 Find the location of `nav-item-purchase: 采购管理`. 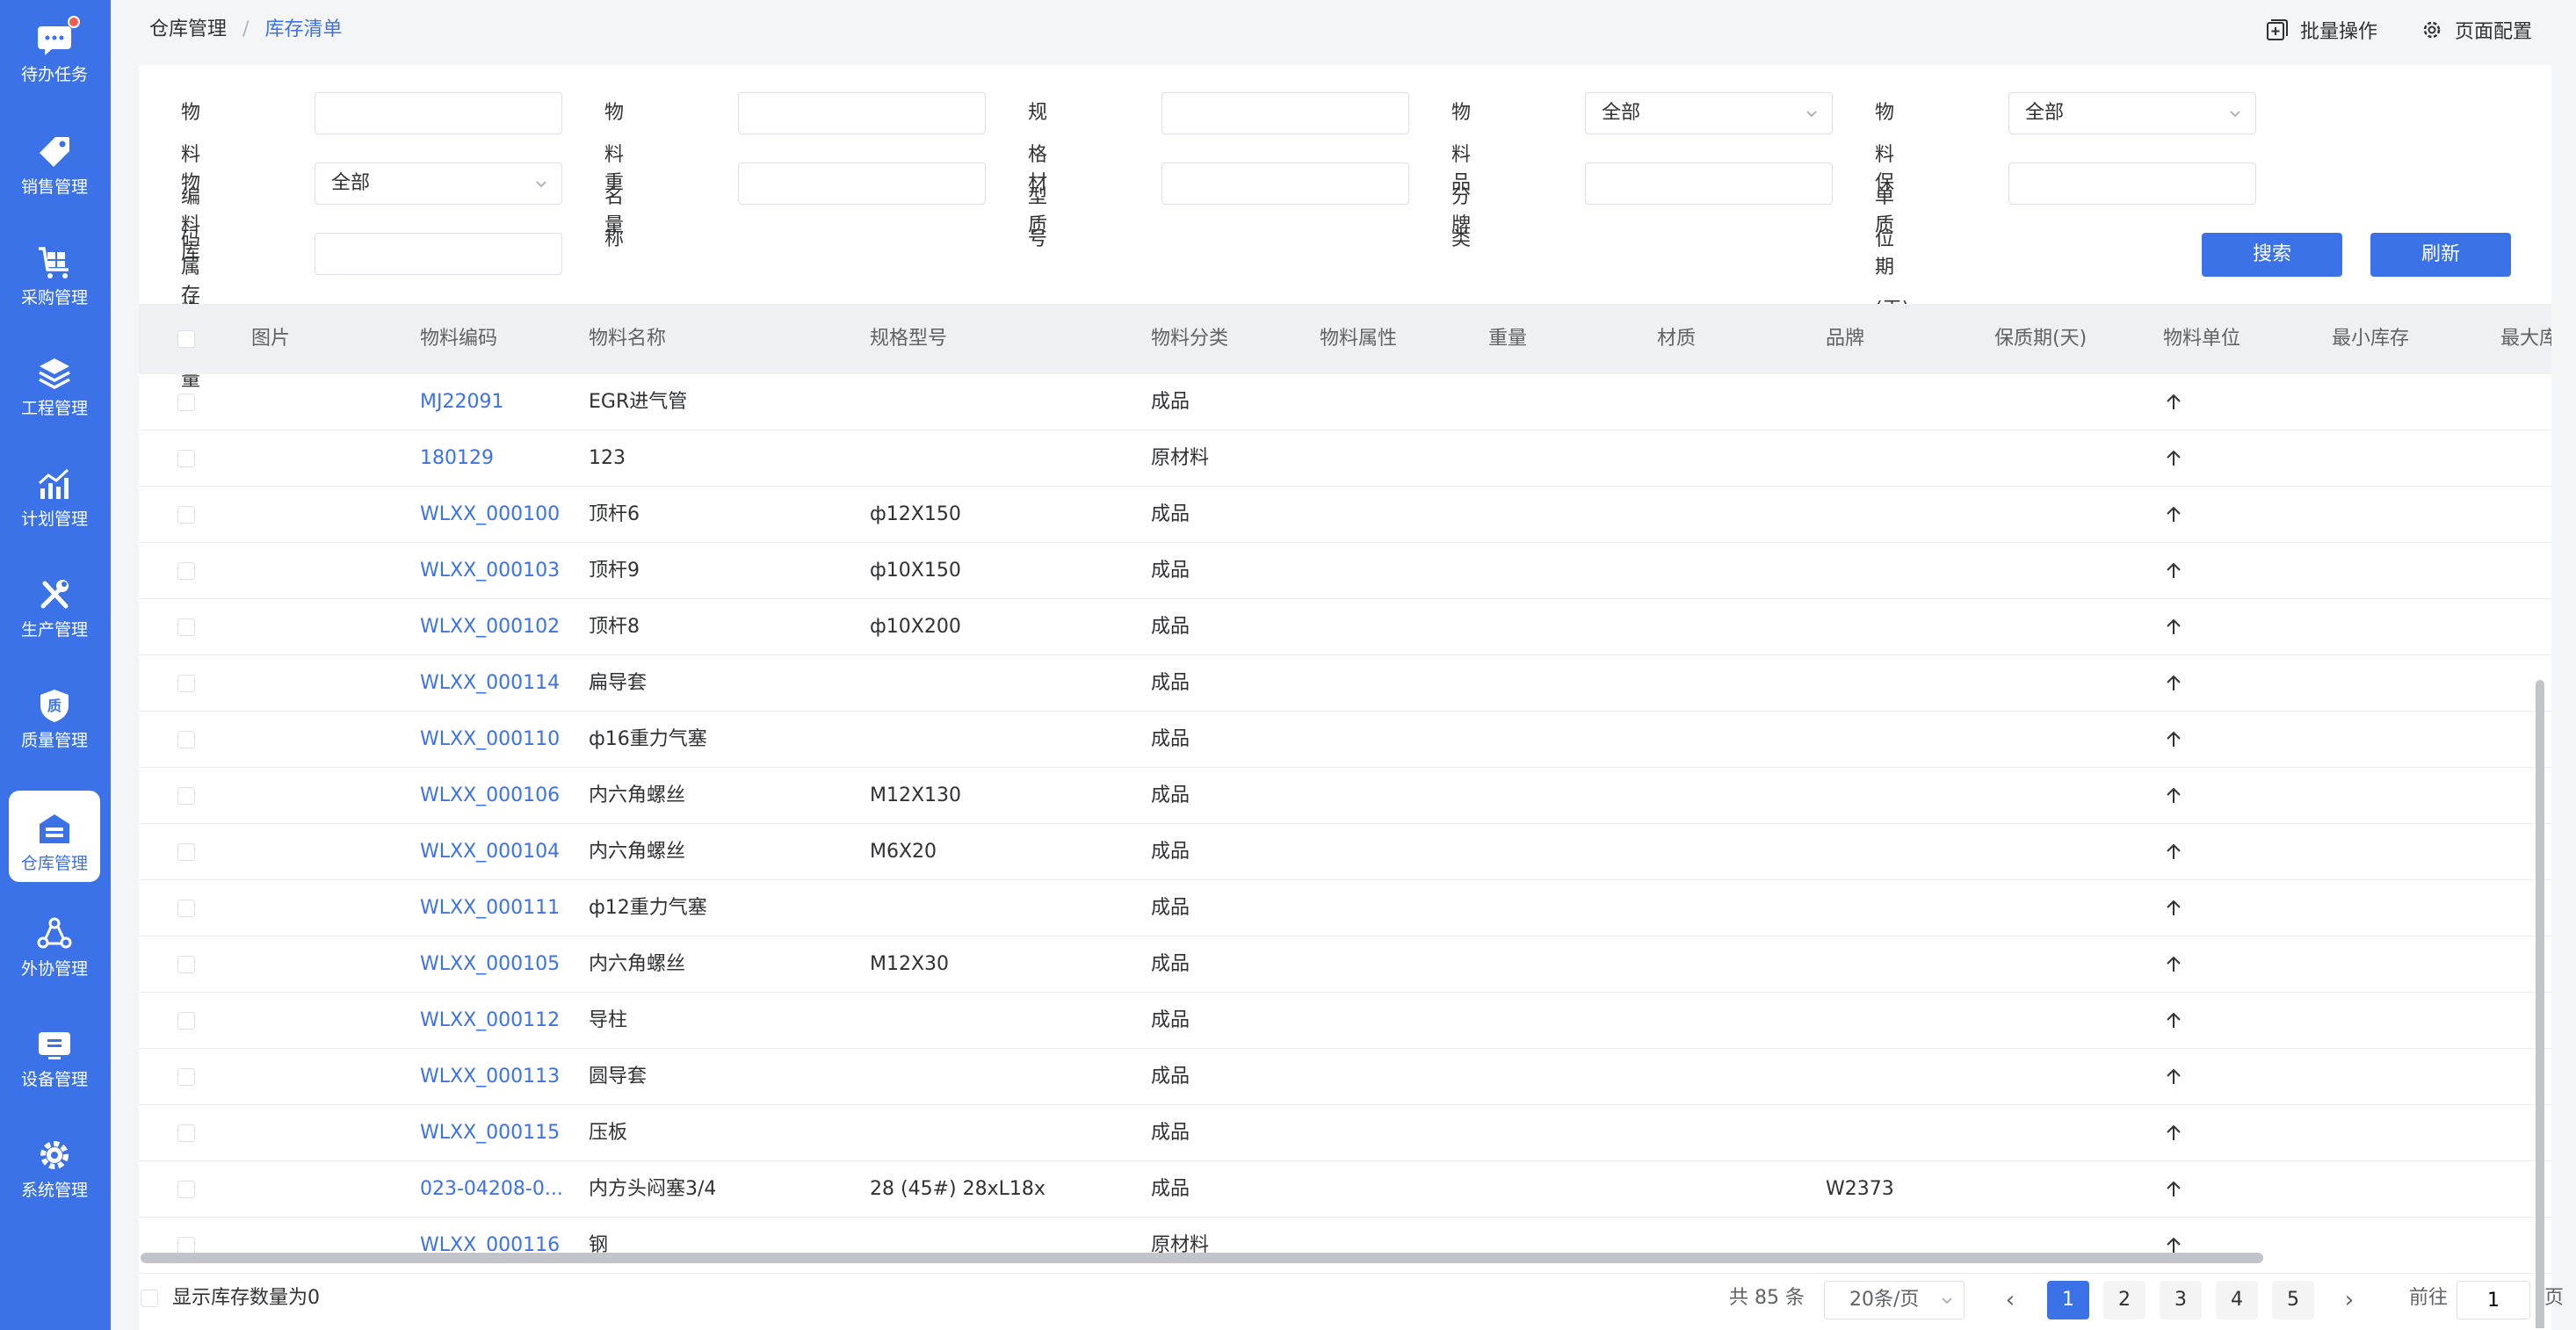

nav-item-purchase: 采购管理 is located at coordinates (54, 271).